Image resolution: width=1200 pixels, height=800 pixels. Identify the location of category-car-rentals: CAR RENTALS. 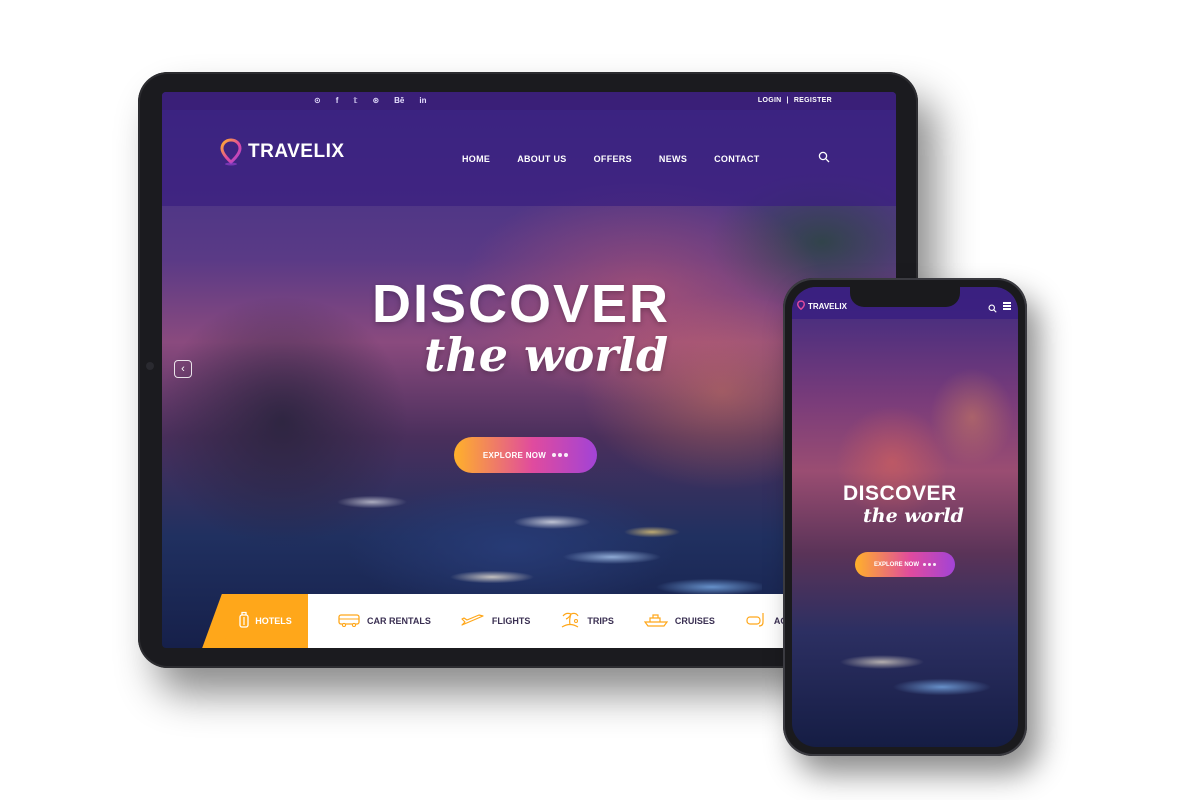
(384, 621).